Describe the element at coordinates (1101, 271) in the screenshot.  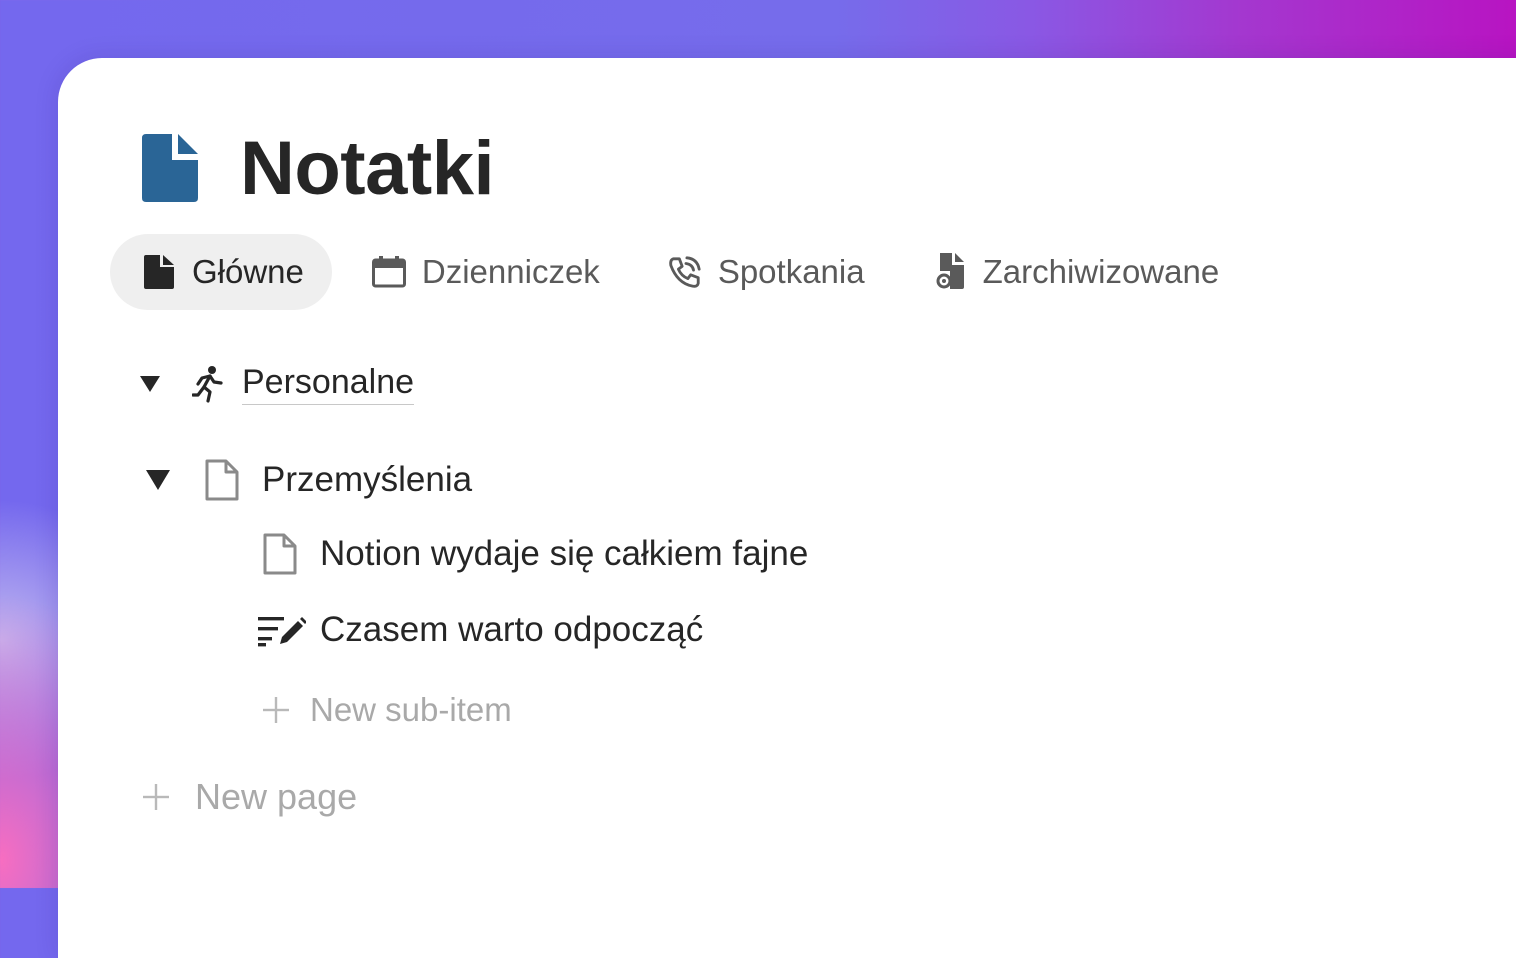
I see `tab-label: Zarchiwizowane` at that location.